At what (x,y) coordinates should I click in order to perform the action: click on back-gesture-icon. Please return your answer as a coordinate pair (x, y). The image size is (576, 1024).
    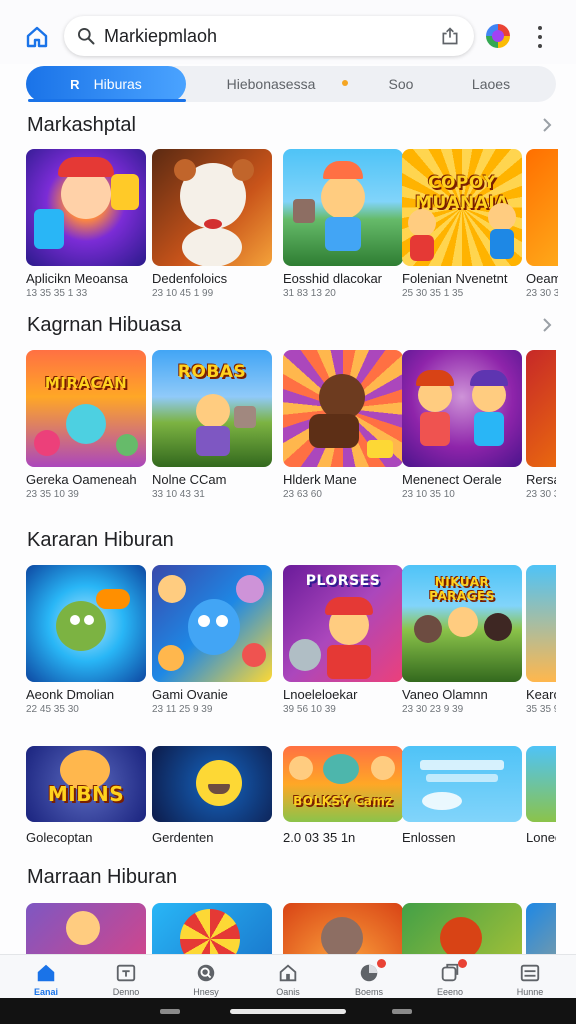
    Looking at the image, I should click on (170, 1011).